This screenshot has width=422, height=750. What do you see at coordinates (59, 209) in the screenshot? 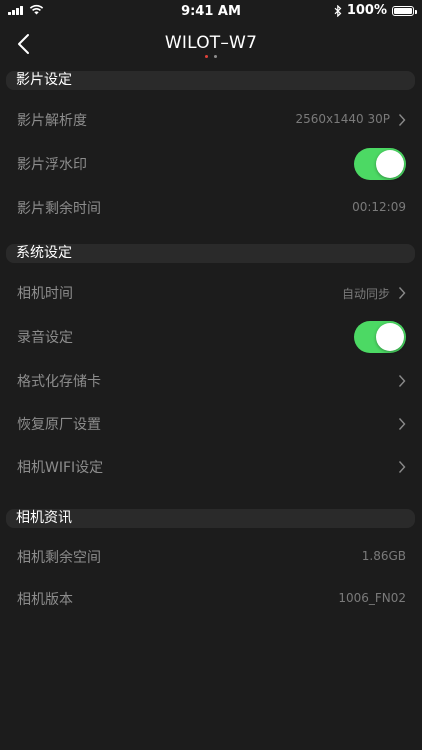
I see `row-label: 影片剩余时间` at bounding box center [59, 209].